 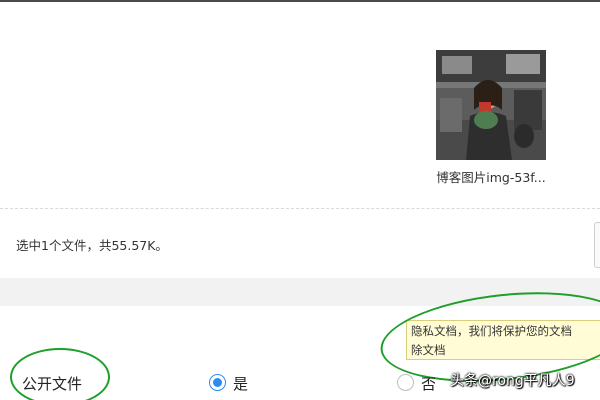 What do you see at coordinates (240, 383) in the screenshot?
I see `public-yes-label: 是` at bounding box center [240, 383].